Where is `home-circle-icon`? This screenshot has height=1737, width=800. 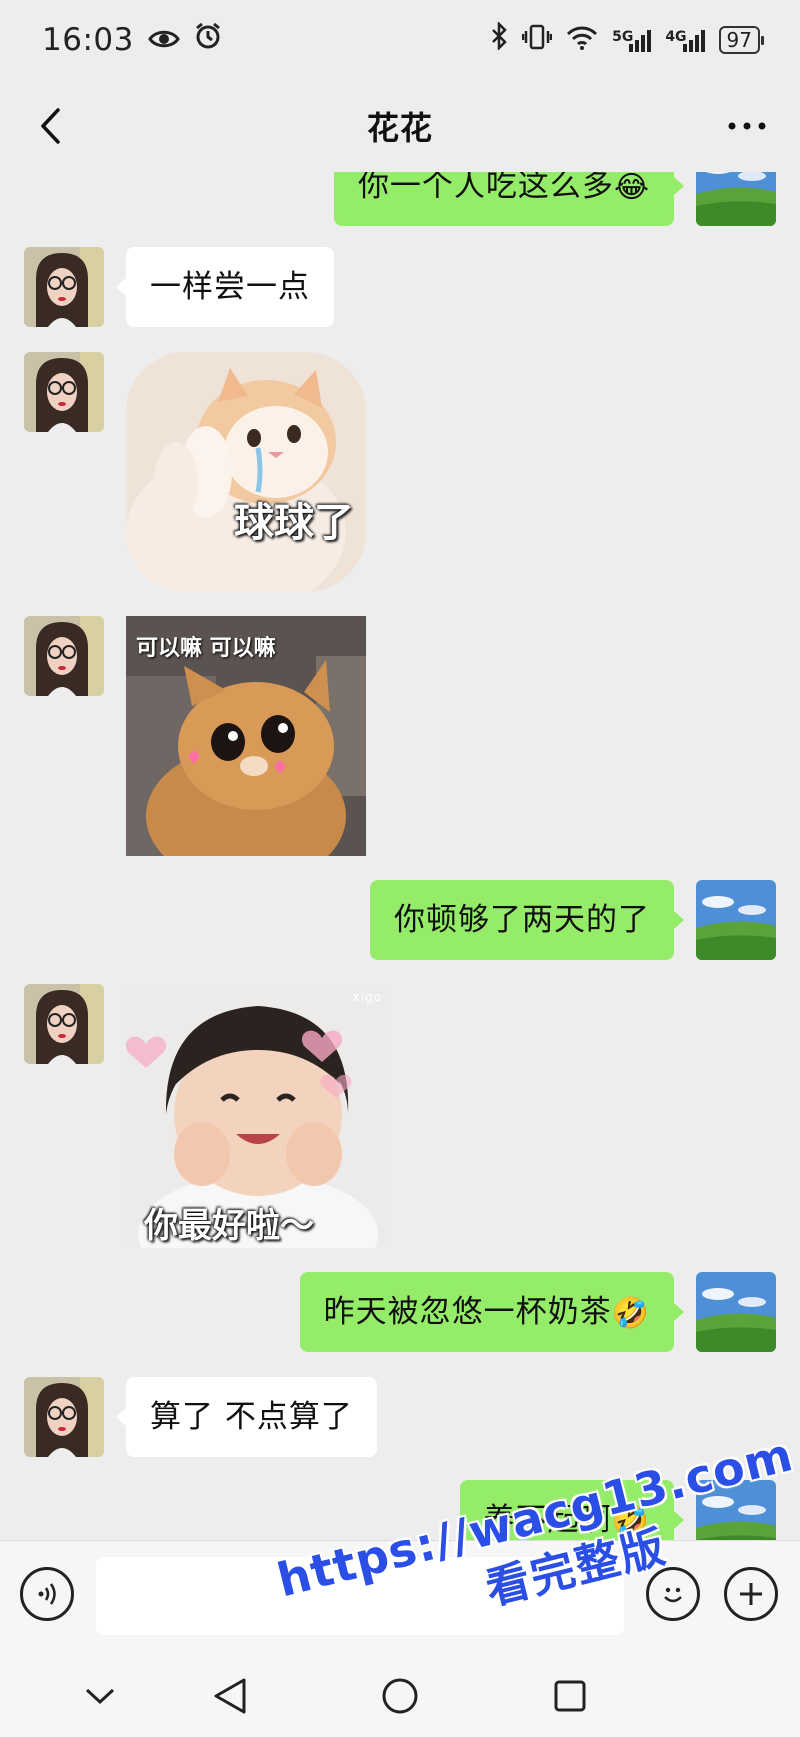 home-circle-icon is located at coordinates (400, 1696).